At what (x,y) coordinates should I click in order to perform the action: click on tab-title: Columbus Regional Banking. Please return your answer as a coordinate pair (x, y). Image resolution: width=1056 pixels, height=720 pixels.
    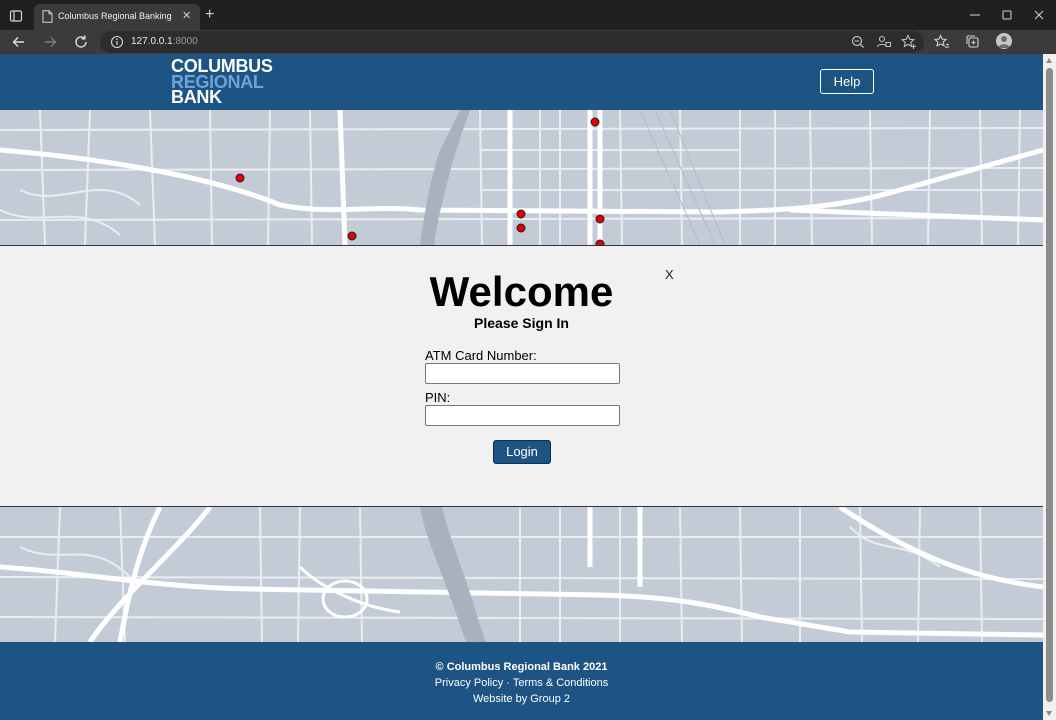
    Looking at the image, I should click on (115, 16).